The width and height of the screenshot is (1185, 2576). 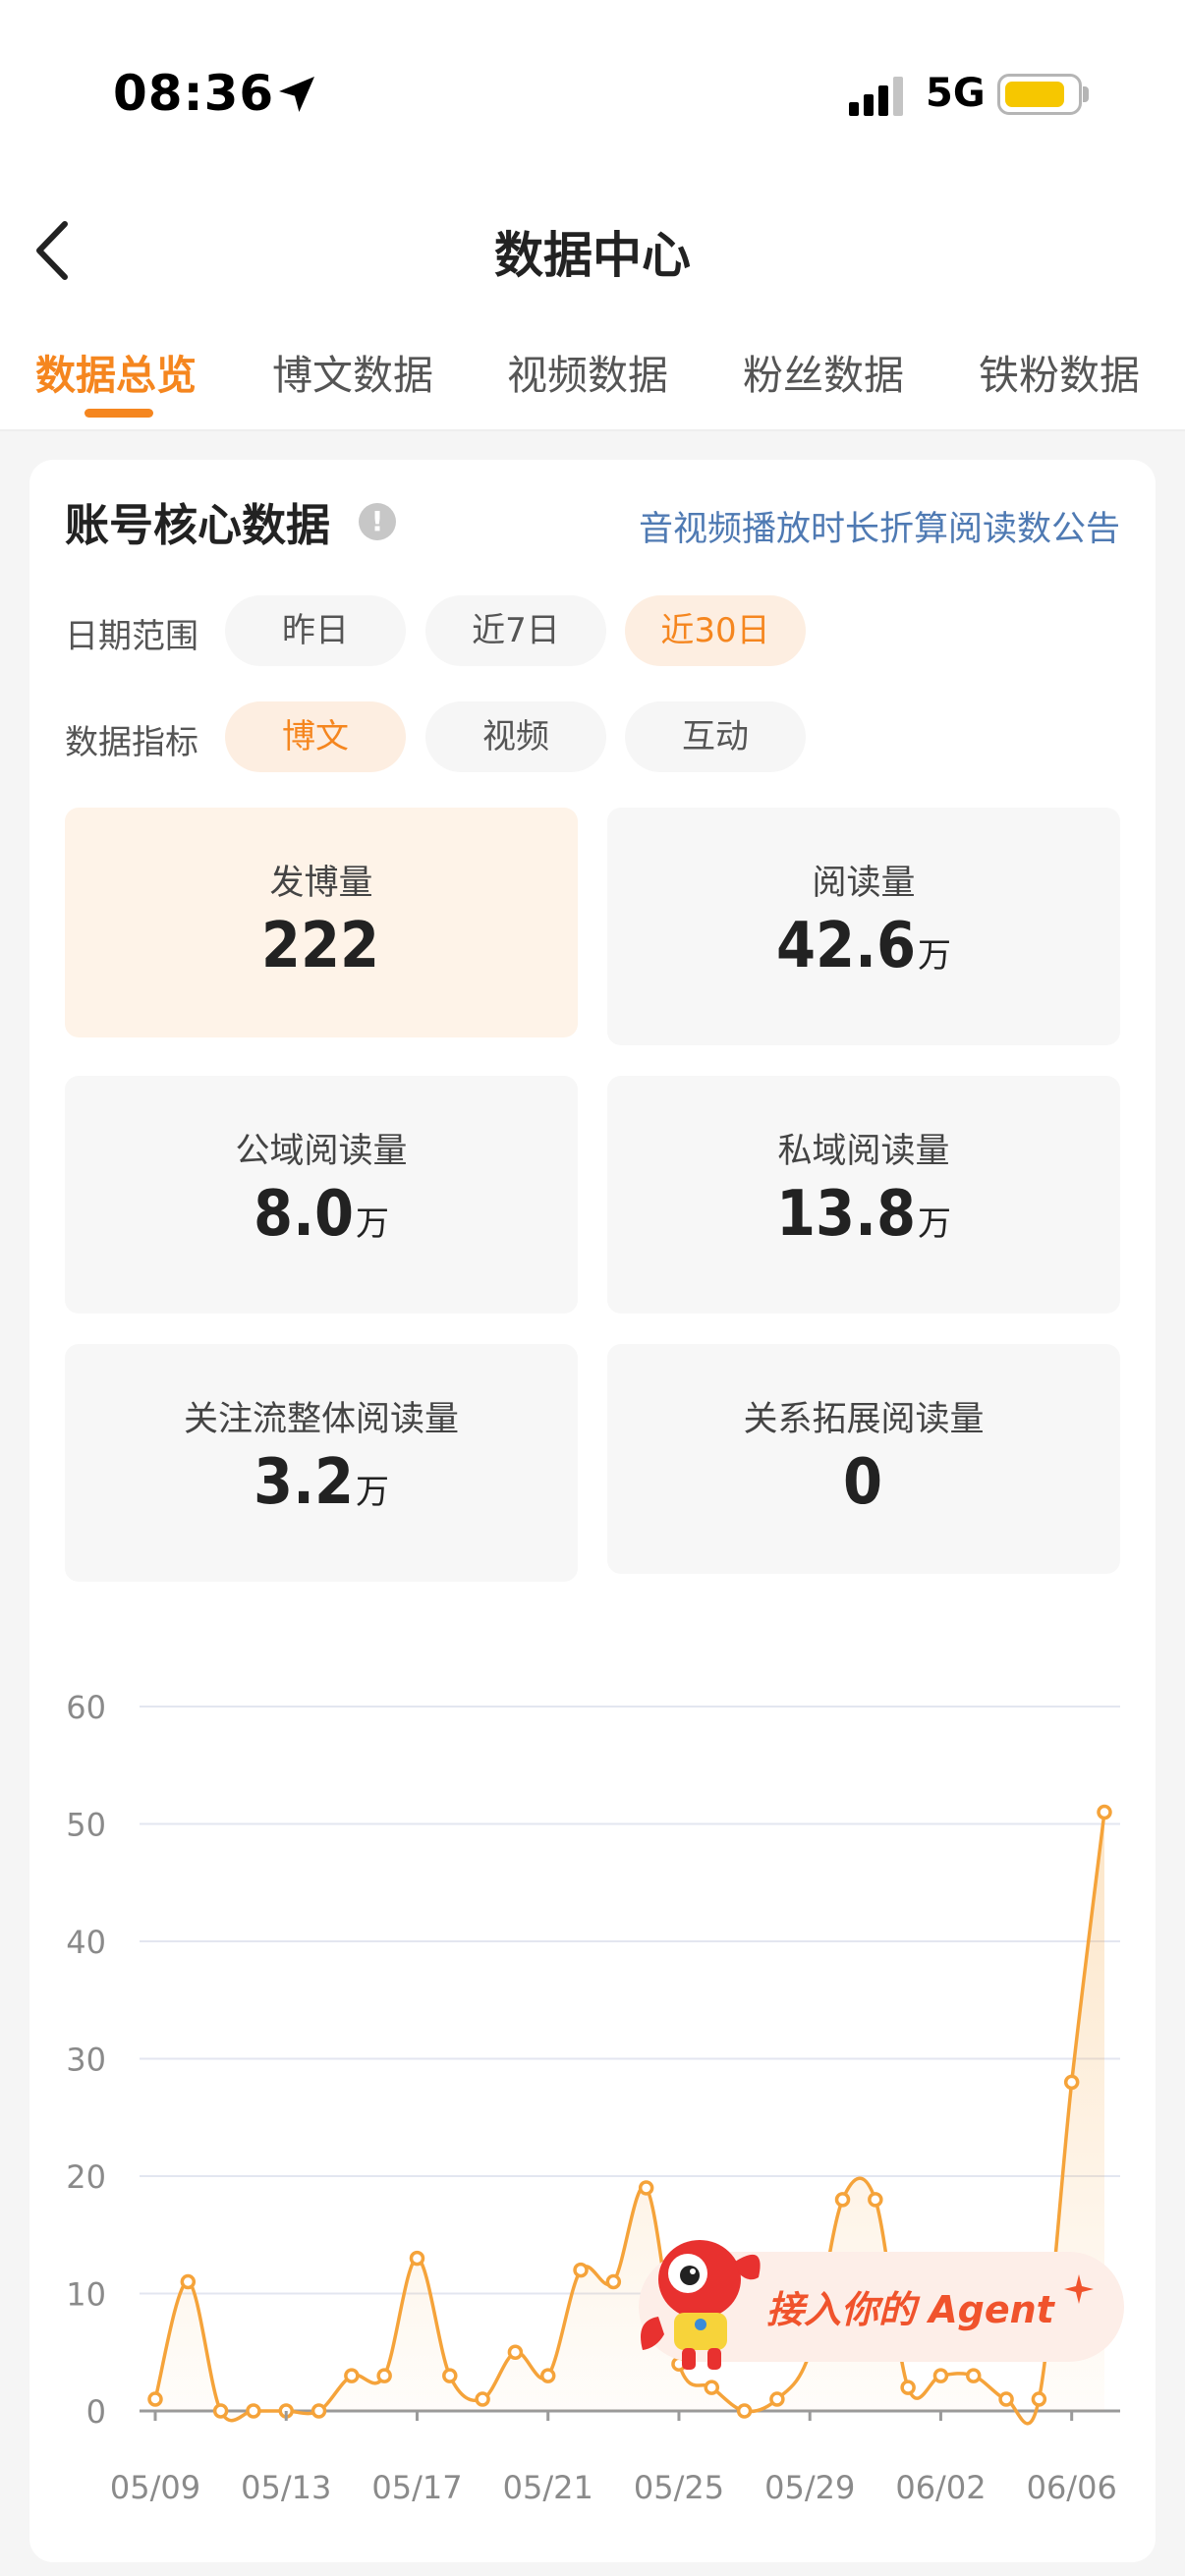 I want to click on x-tick-label: 05/29, so click(x=810, y=2487).